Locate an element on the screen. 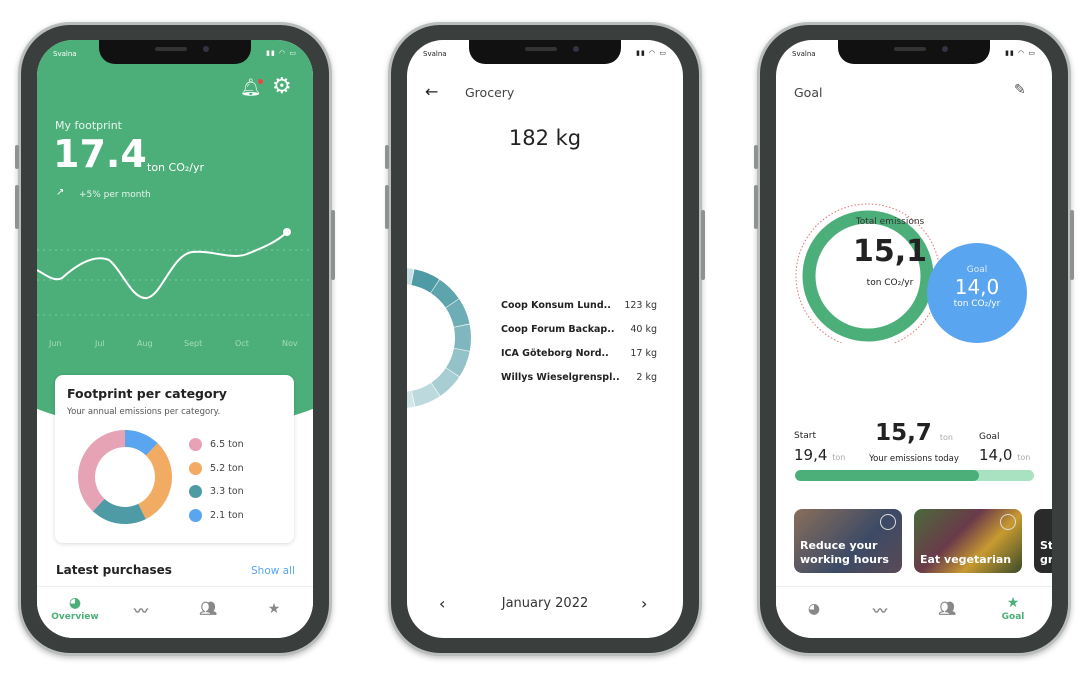  store-name: ICA Göteborg Nord.. is located at coordinates (555, 353).